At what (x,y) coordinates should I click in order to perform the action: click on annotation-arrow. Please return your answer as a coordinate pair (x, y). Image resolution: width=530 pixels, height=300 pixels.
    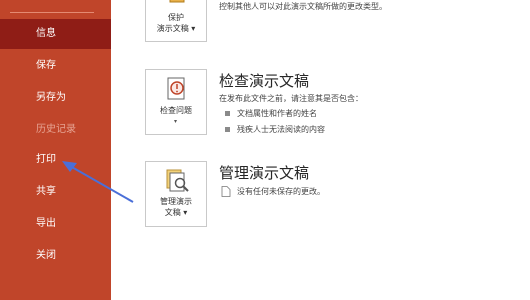
    Looking at the image, I should click on (98, 182).